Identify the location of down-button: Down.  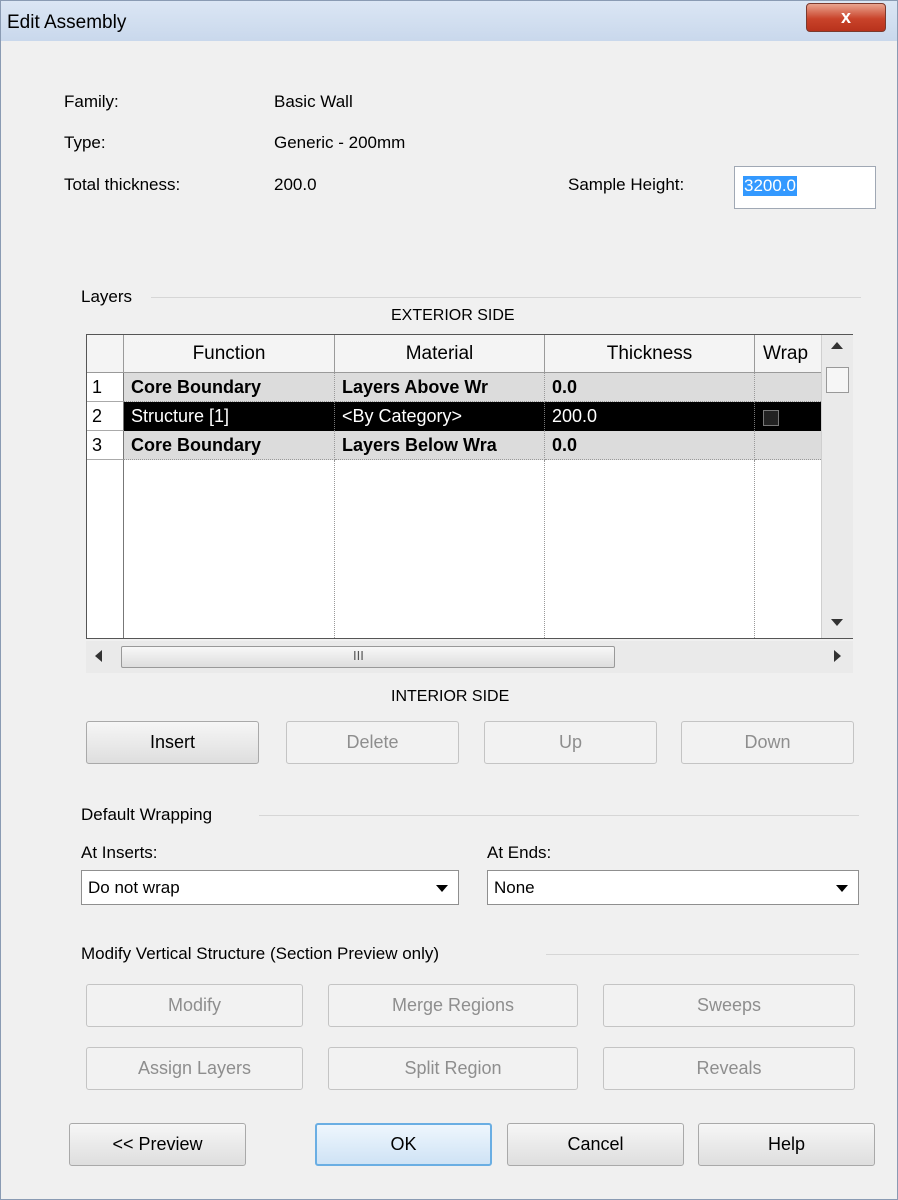
(767, 742).